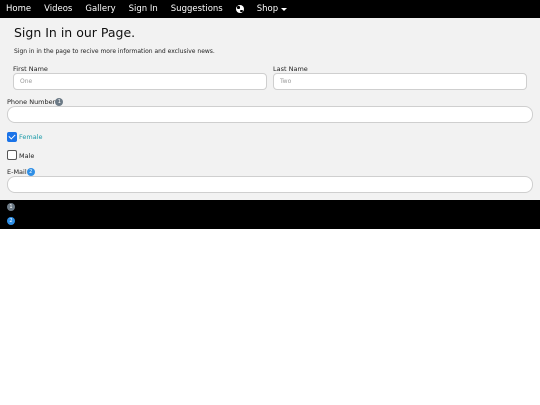 The height and width of the screenshot is (405, 540). Describe the element at coordinates (284, 9) in the screenshot. I see `caret-down-icon` at that location.